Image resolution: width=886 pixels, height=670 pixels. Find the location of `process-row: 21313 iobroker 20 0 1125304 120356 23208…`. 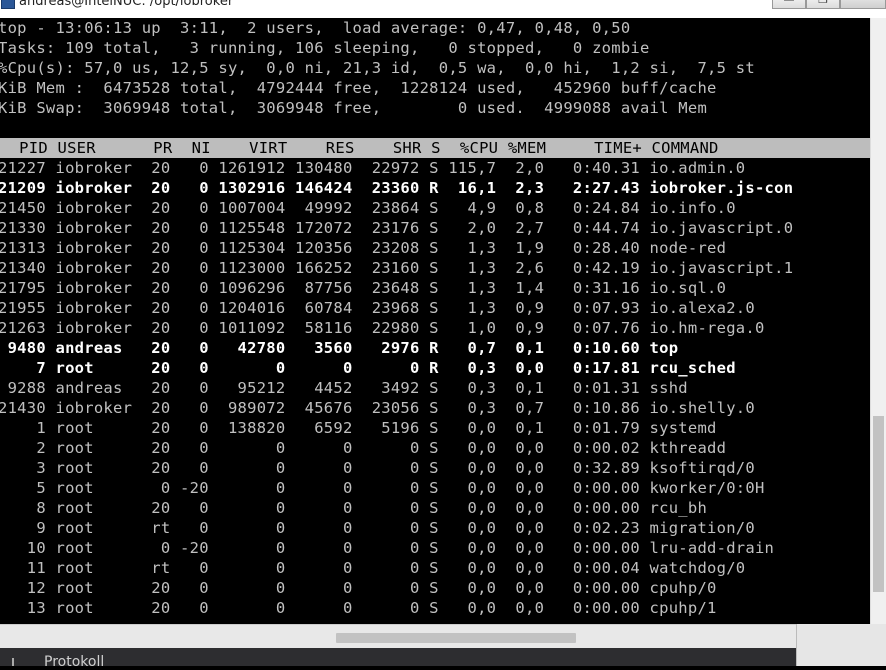

process-row: 21313 iobroker 20 0 1125304 120356 23208… is located at coordinates (363, 248).